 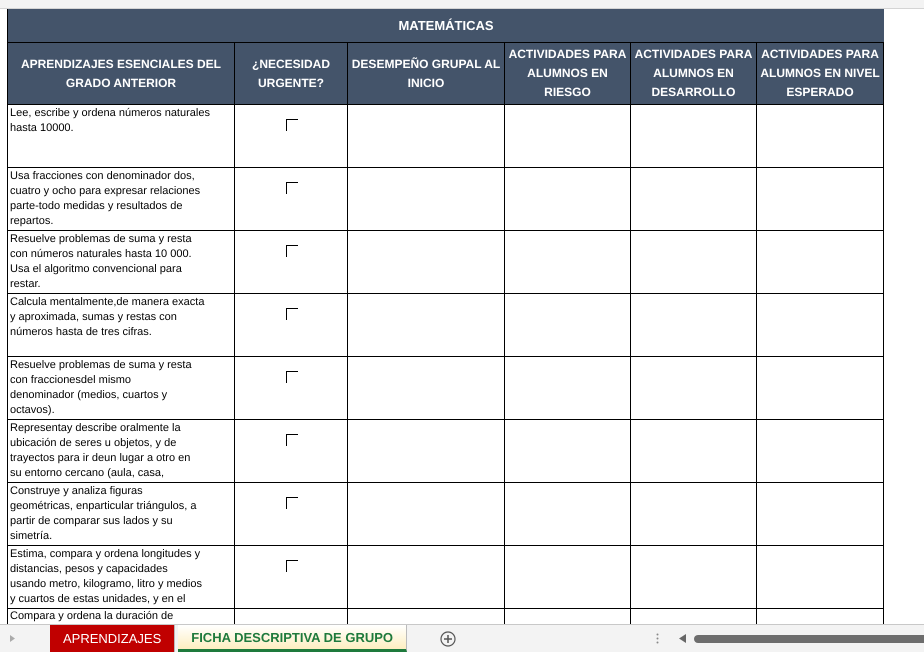 What do you see at coordinates (291, 74) in the screenshot?
I see `column-header: ¿NECESIDAD URGENTE?` at bounding box center [291, 74].